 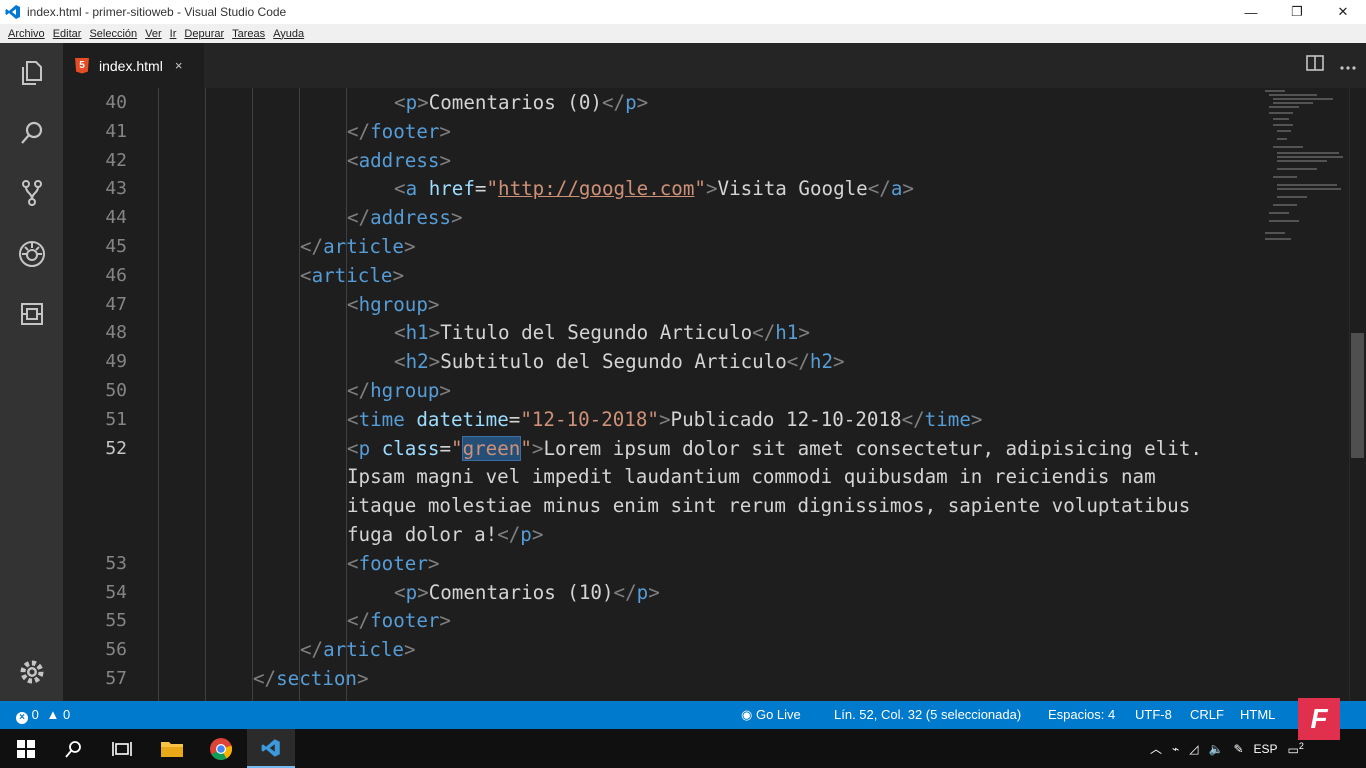 What do you see at coordinates (116, 246) in the screenshot?
I see `line-number: 45` at bounding box center [116, 246].